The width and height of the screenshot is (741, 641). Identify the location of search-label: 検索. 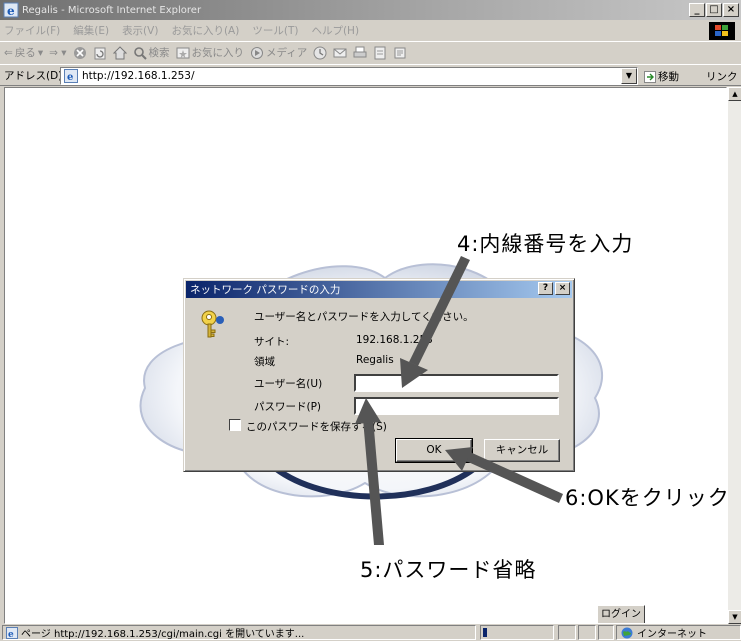
(159, 53).